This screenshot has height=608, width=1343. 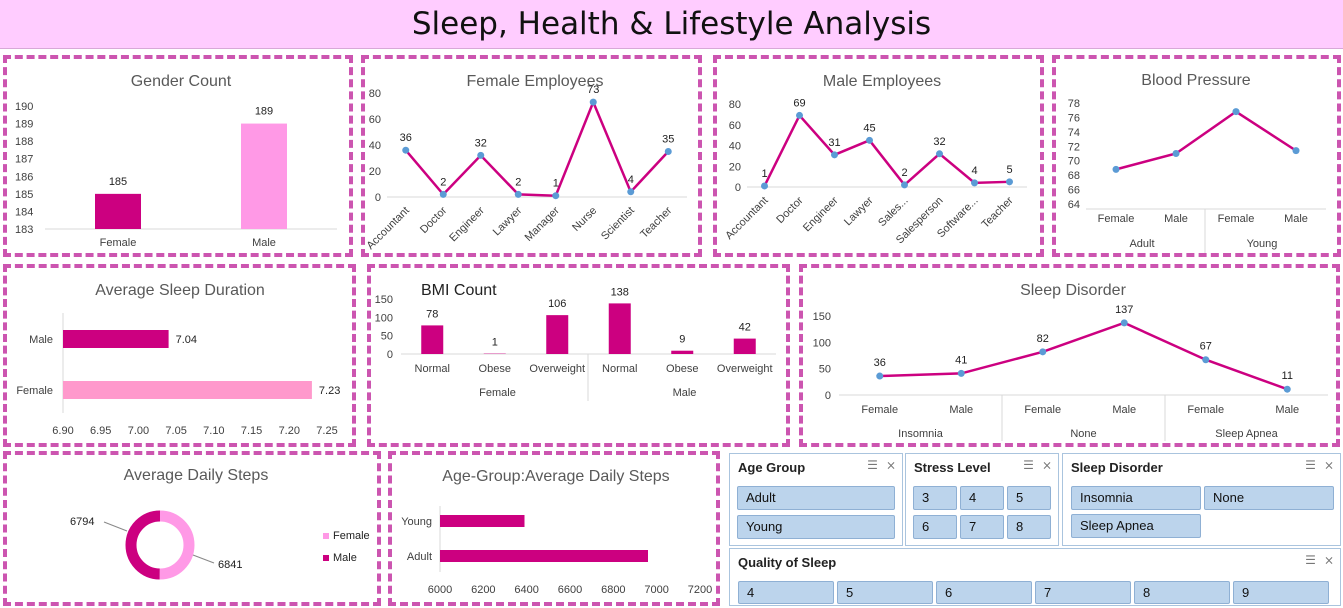 I want to click on x-tick-label: Accountant, so click(x=388, y=228).